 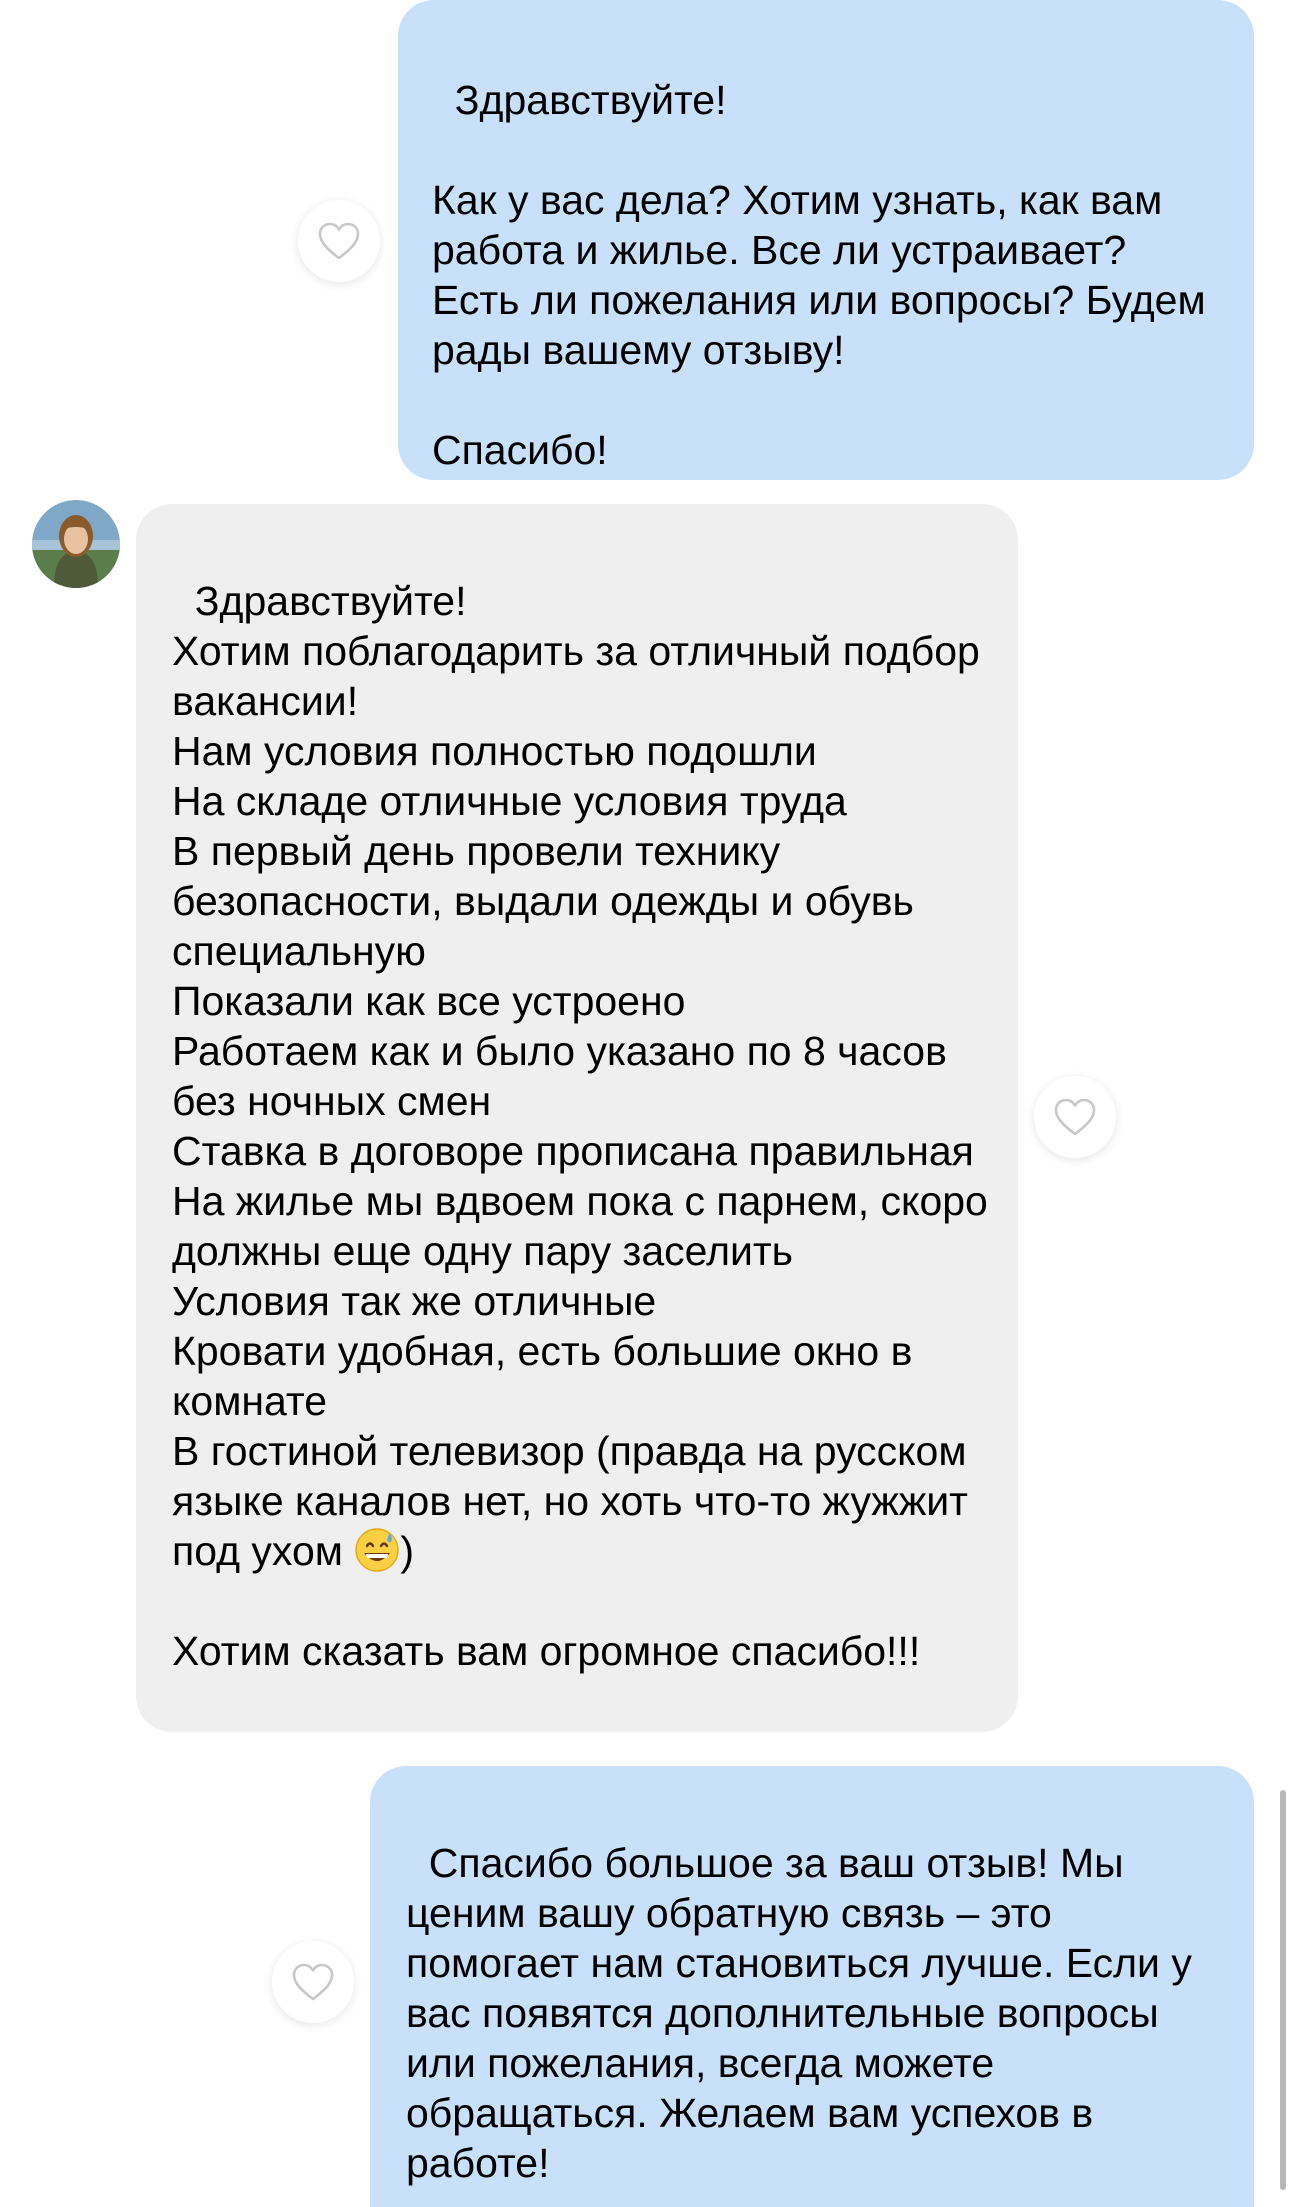 I want to click on scrollbar, so click(x=1283, y=1990).